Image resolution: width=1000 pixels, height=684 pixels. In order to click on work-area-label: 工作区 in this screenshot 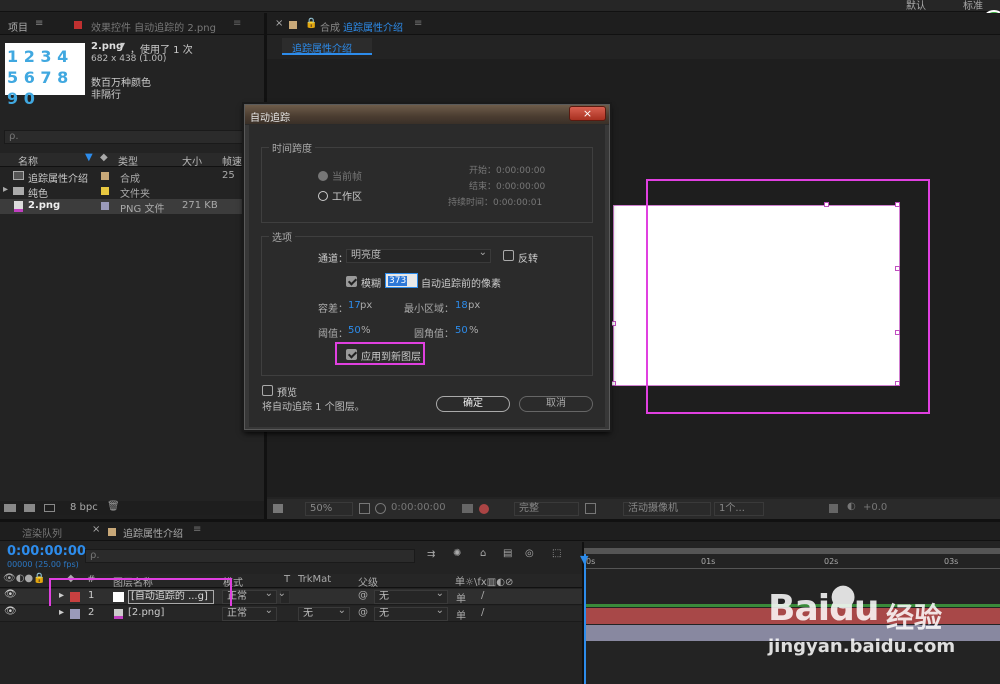, I will do `click(347, 195)`.